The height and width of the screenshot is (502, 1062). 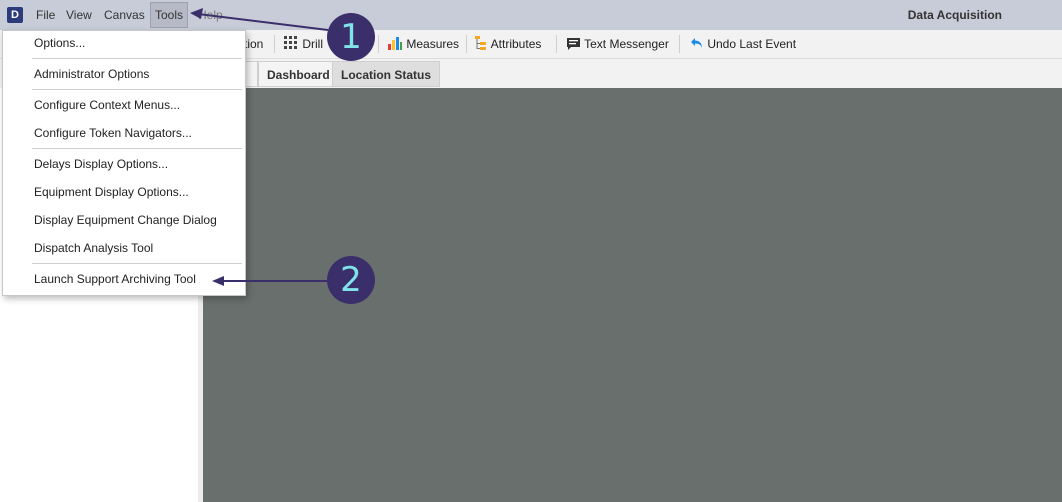 What do you see at coordinates (351, 280) in the screenshot?
I see `callout-badge-2: 2` at bounding box center [351, 280].